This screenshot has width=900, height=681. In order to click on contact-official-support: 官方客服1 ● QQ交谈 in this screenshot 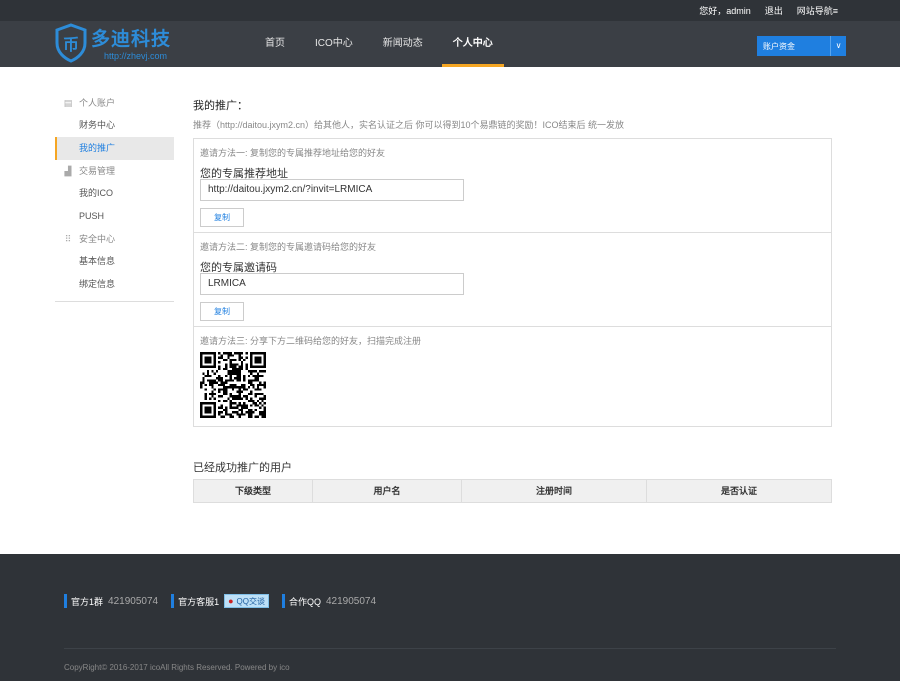, I will do `click(220, 601)`.